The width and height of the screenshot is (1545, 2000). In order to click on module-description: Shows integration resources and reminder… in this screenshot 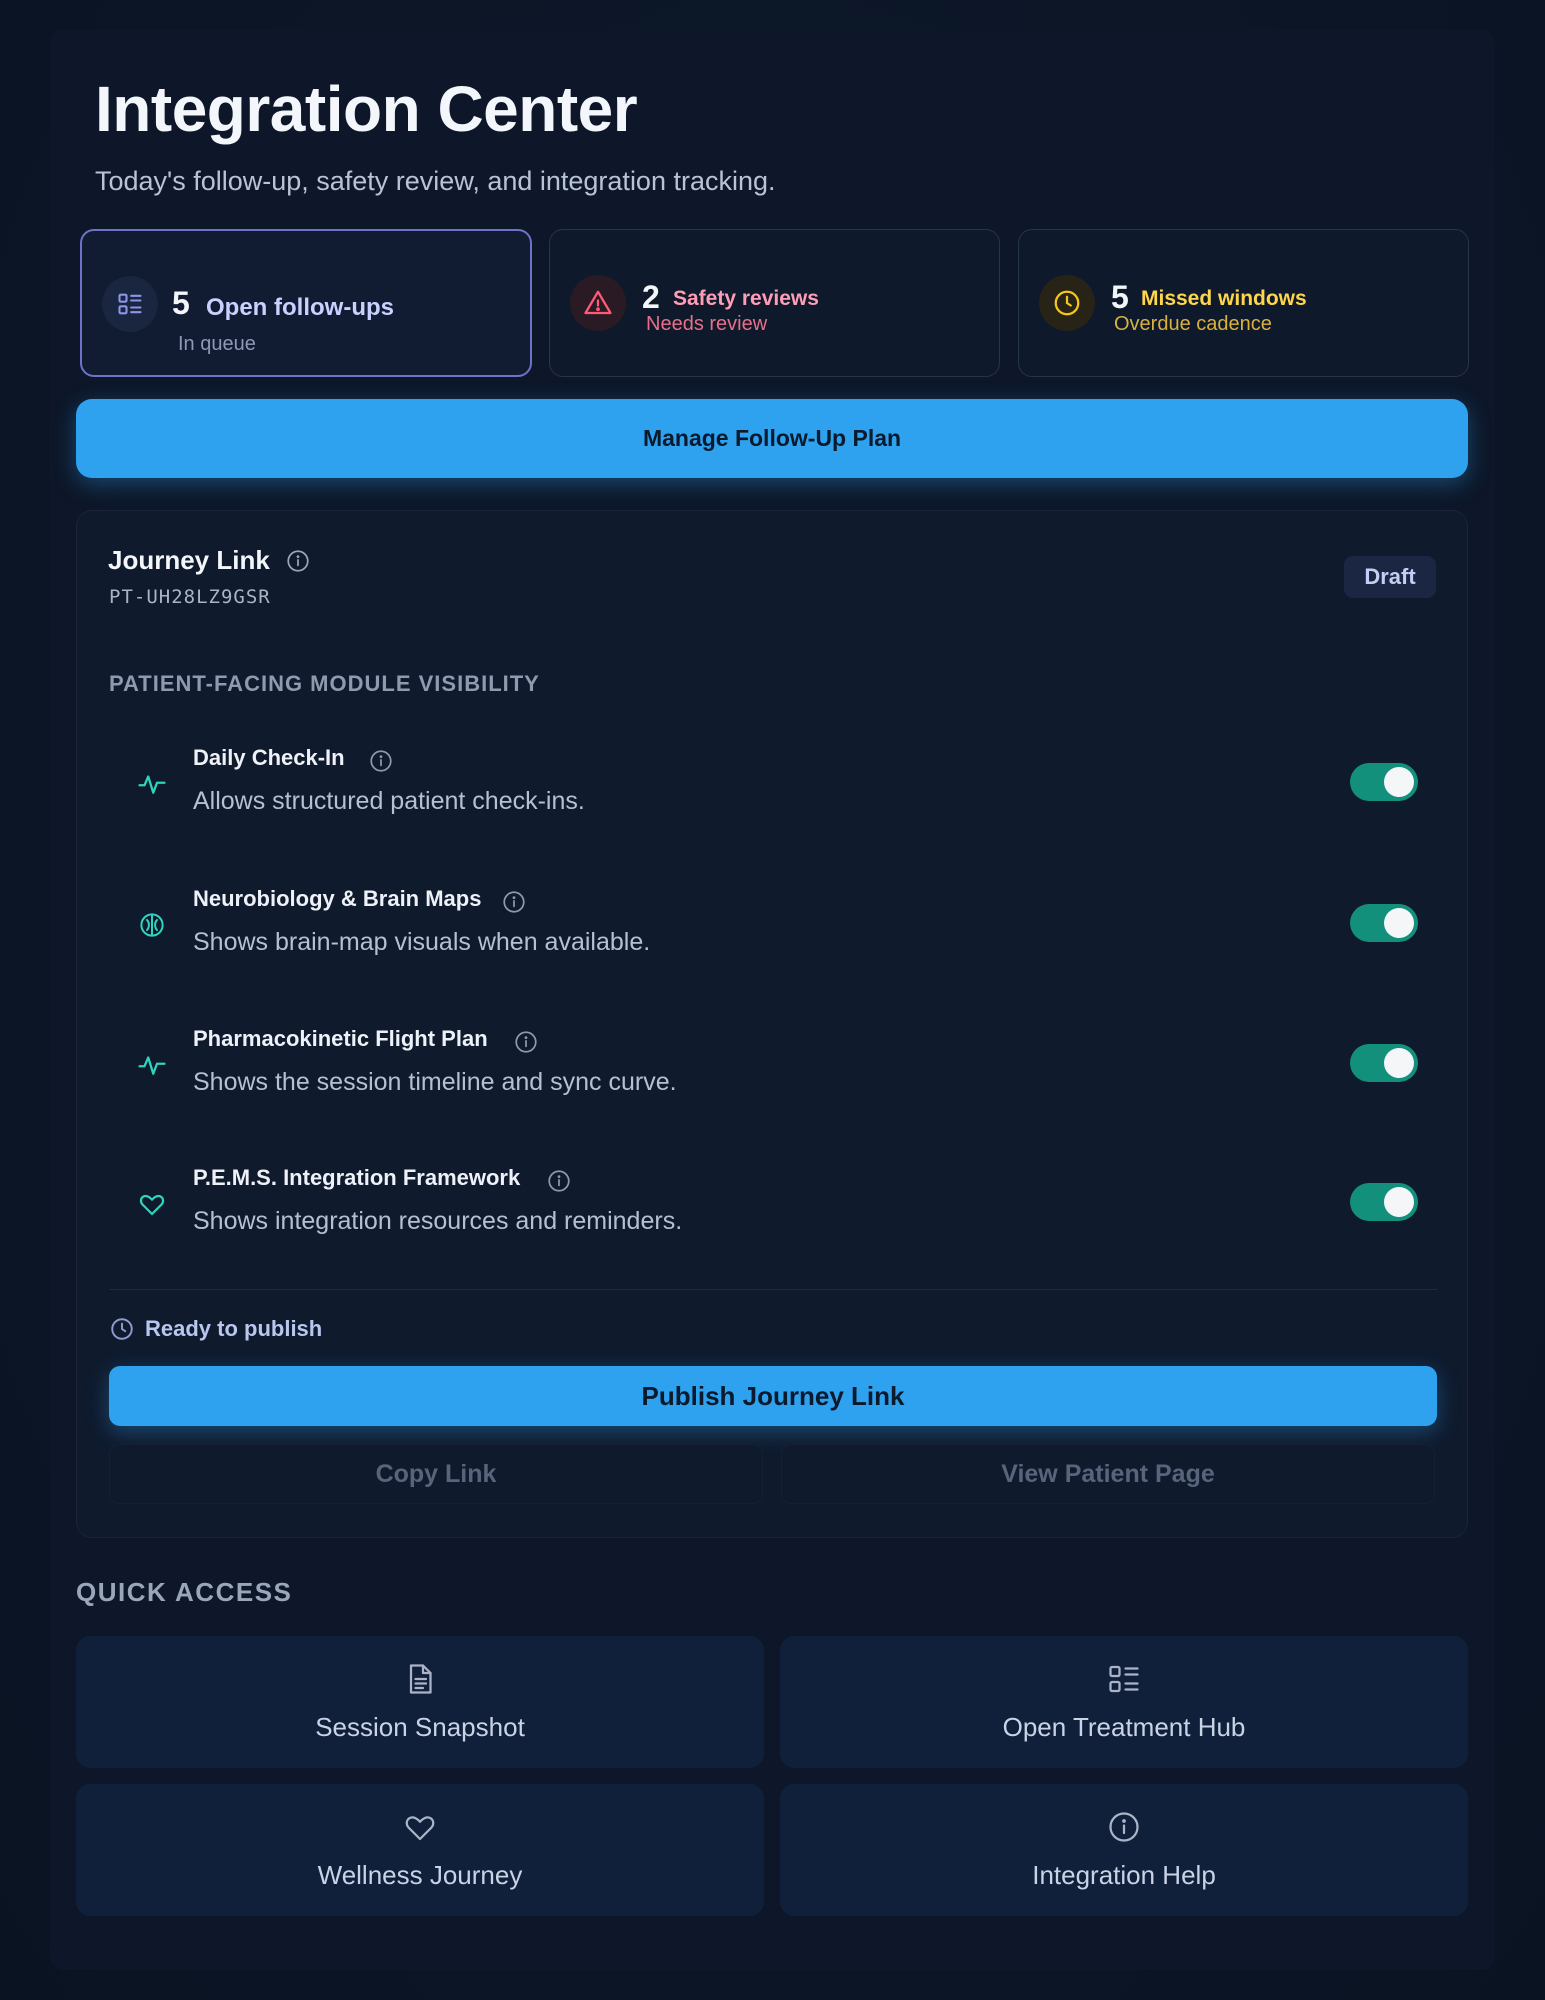, I will do `click(438, 1221)`.